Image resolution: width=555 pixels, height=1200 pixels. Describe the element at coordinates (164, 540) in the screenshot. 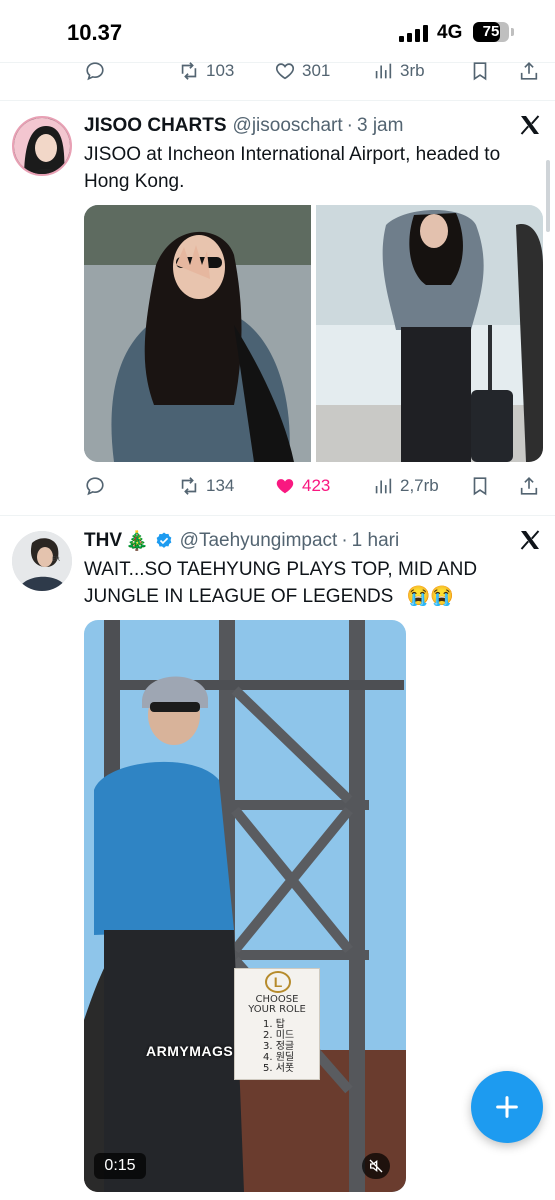

I see `verified-badge-icon` at that location.